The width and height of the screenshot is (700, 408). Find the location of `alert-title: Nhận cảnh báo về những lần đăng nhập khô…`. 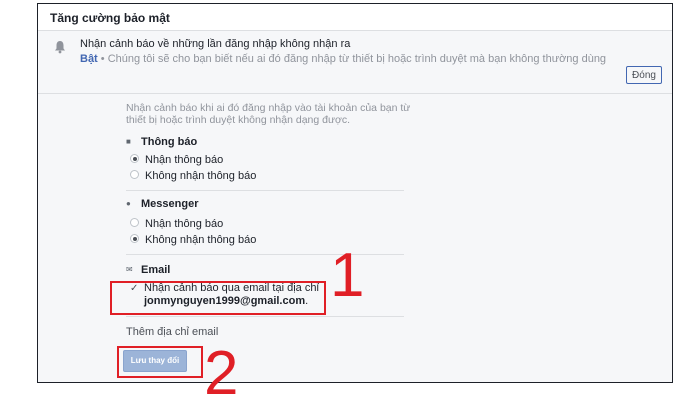

alert-title: Nhận cảnh báo về những lần đăng nhập khô… is located at coordinates (215, 44).